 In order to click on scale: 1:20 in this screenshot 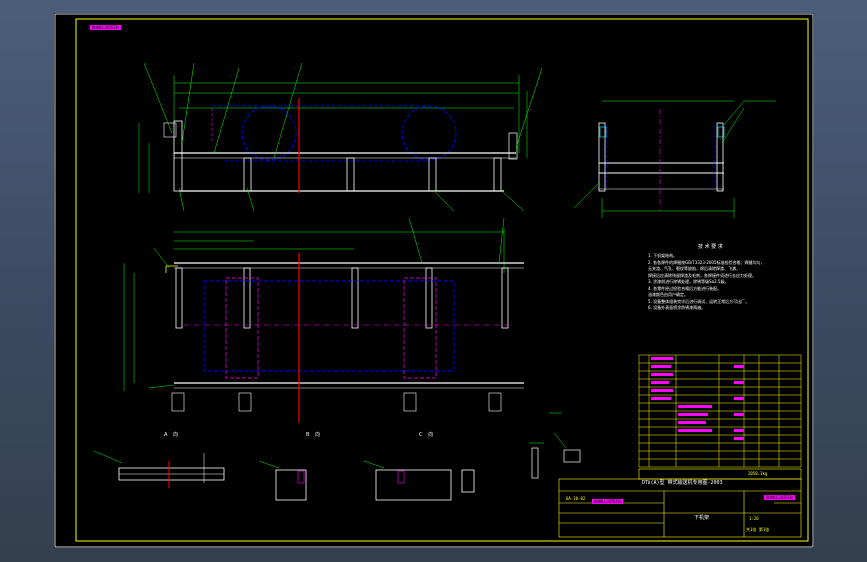, I will do `click(754, 518)`.